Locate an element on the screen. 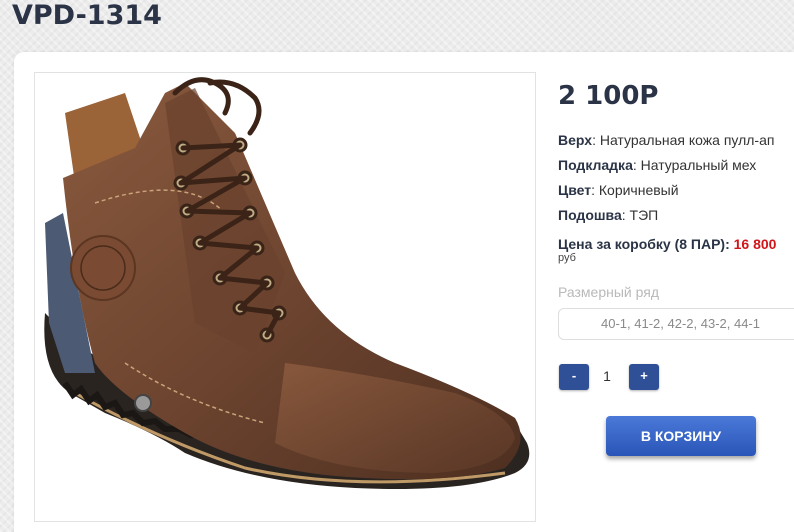 The image size is (794, 532). spec-label: Верх is located at coordinates (575, 140).